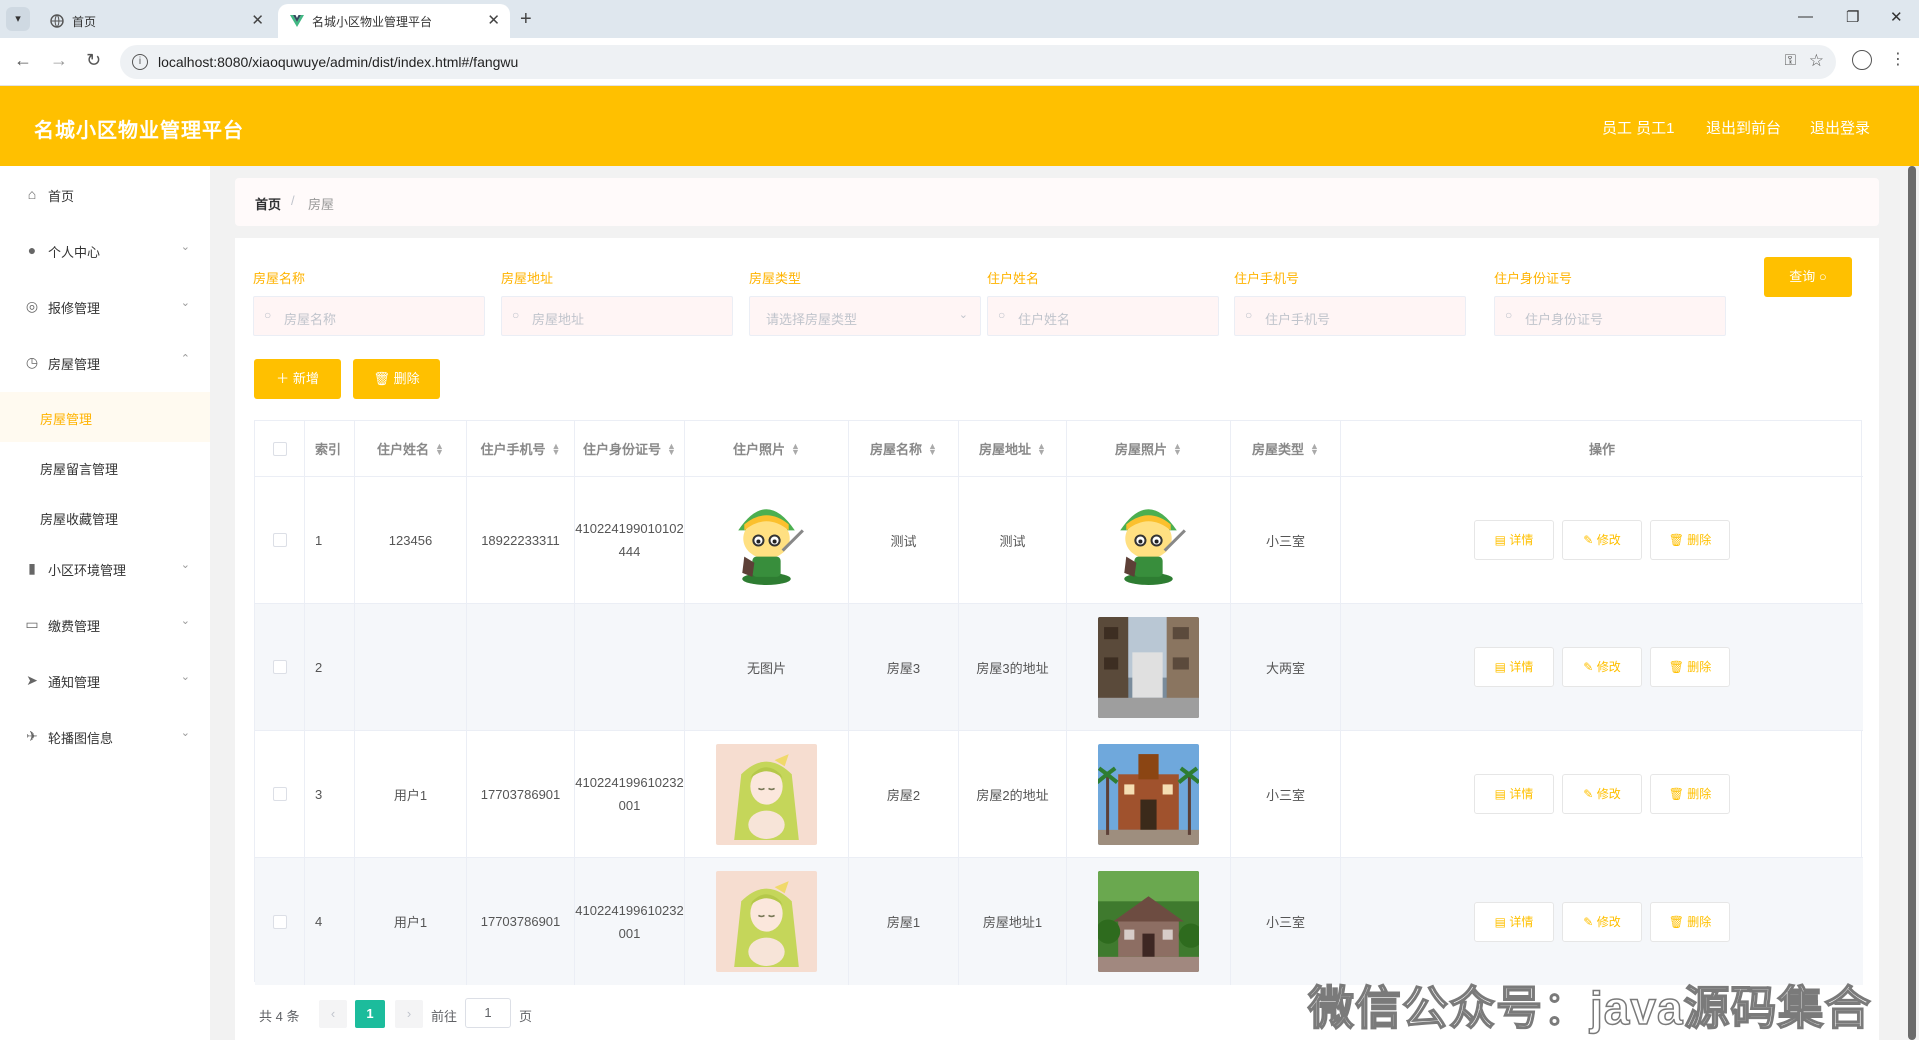  Describe the element at coordinates (526, 19) in the screenshot. I see `new-tab-icon: +` at that location.